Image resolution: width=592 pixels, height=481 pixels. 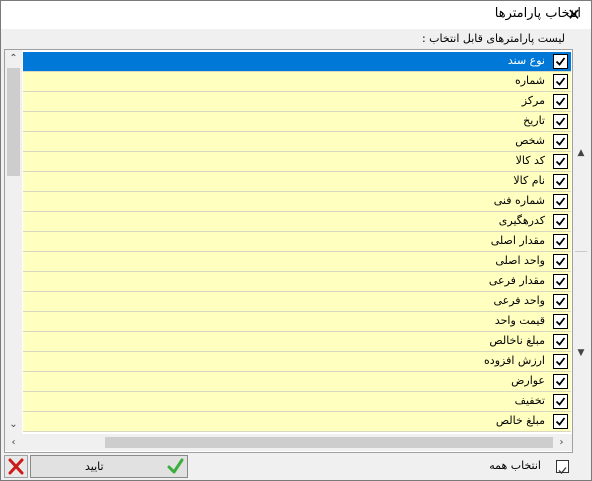 I want to click on red-x-icon, so click(x=16, y=466).